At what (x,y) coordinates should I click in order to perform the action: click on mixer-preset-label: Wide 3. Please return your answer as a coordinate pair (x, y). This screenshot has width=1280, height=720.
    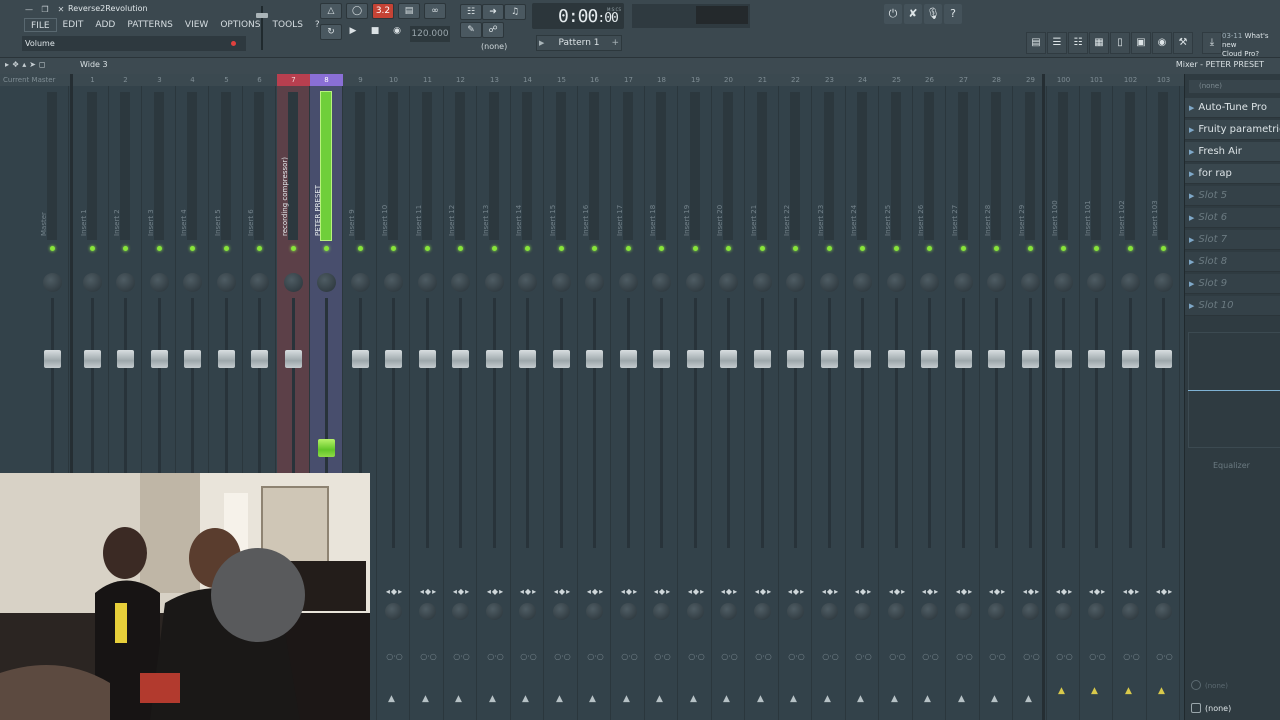
    Looking at the image, I should click on (94, 64).